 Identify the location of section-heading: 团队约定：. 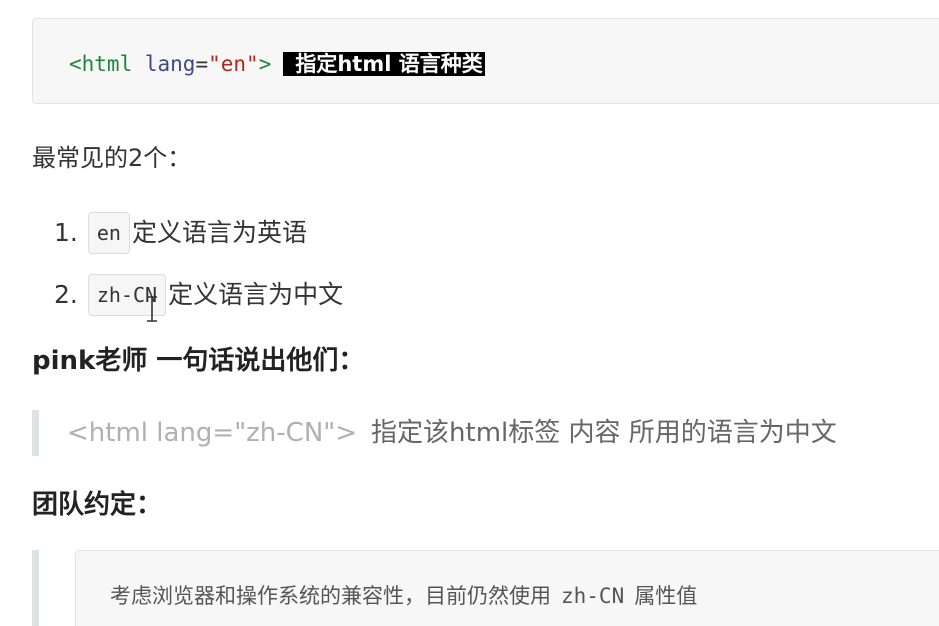
(97, 505).